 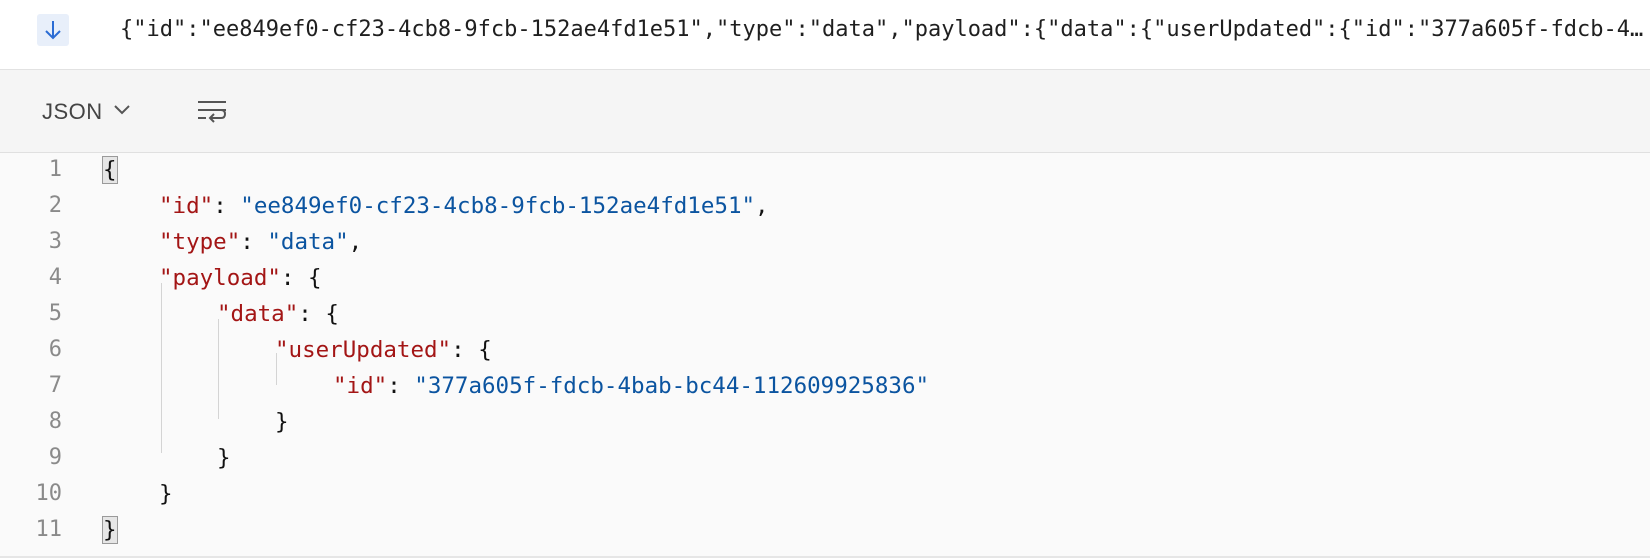 I want to click on format-label: JSON, so click(x=72, y=111).